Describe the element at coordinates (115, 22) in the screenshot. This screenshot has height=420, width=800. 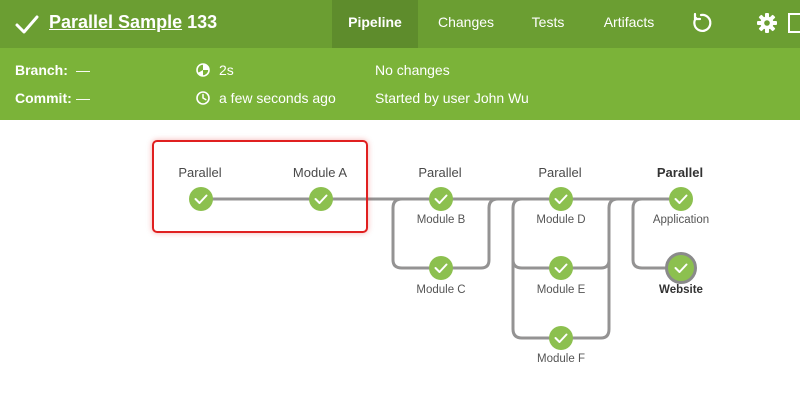
I see `pipeline-name-link: Parallel Sample` at that location.